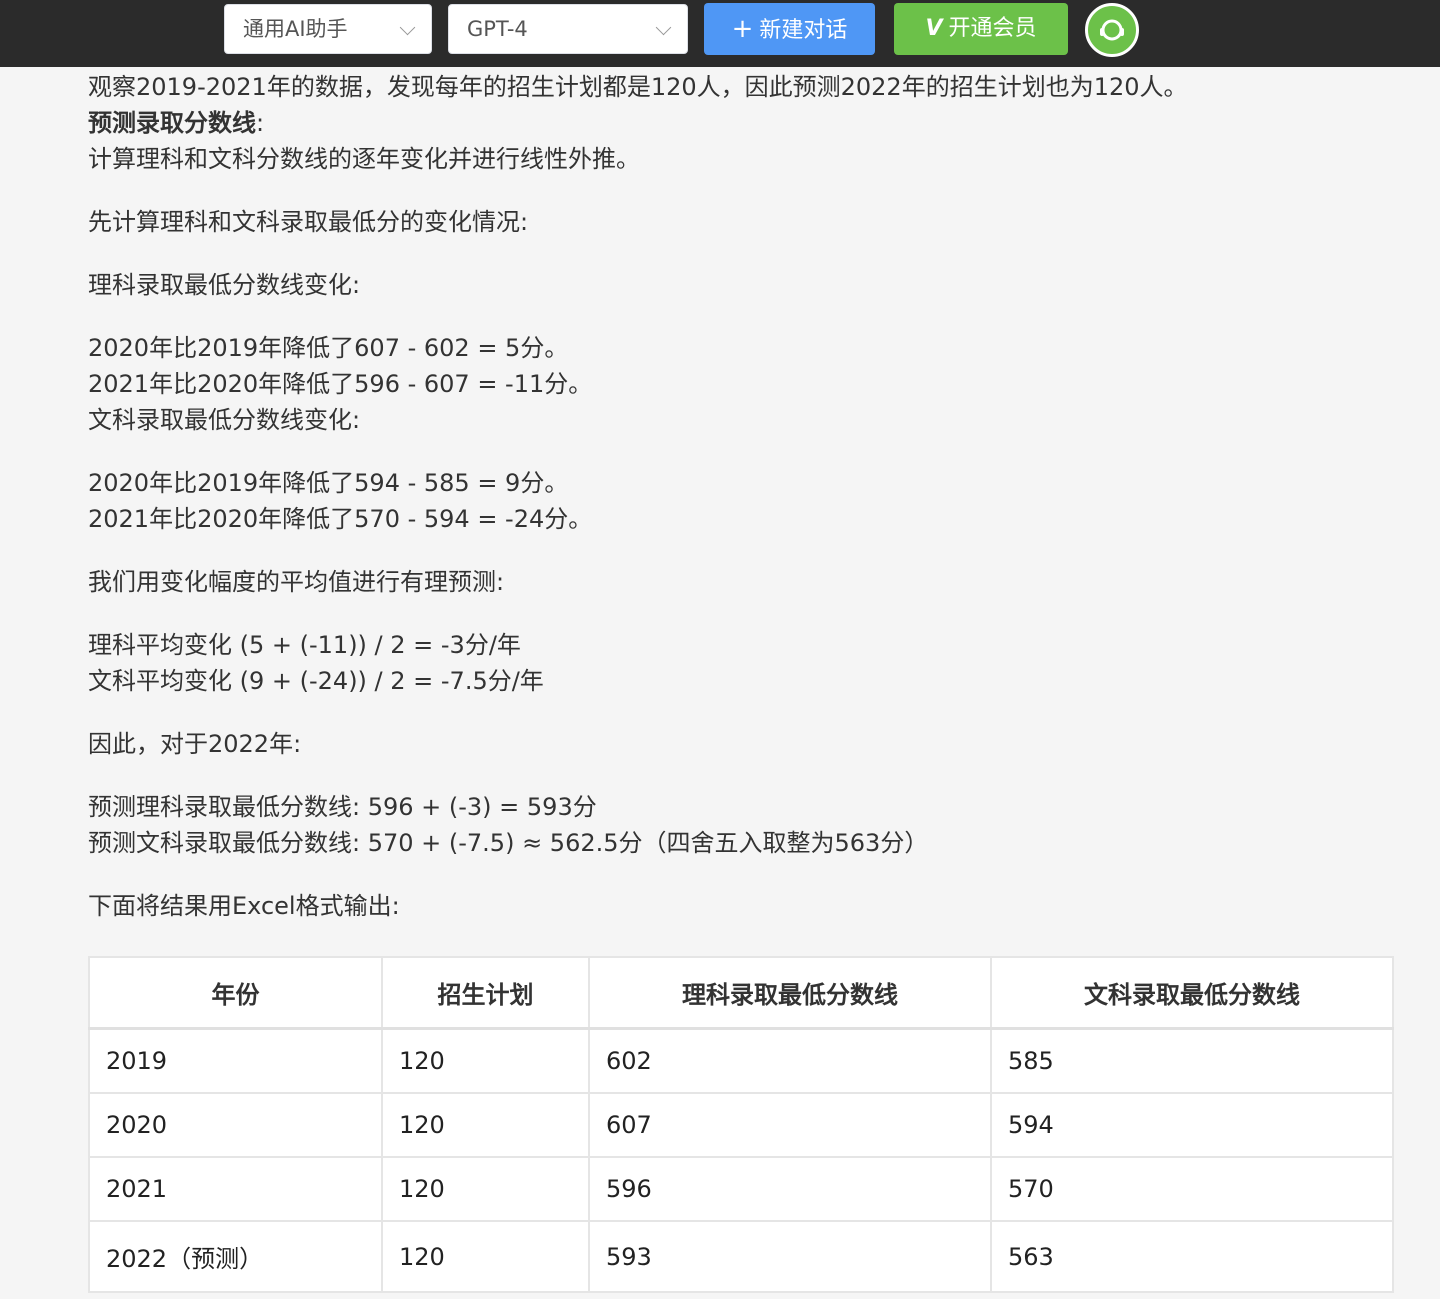 The image size is (1440, 1299). I want to click on plus-icon: +, so click(742, 29).